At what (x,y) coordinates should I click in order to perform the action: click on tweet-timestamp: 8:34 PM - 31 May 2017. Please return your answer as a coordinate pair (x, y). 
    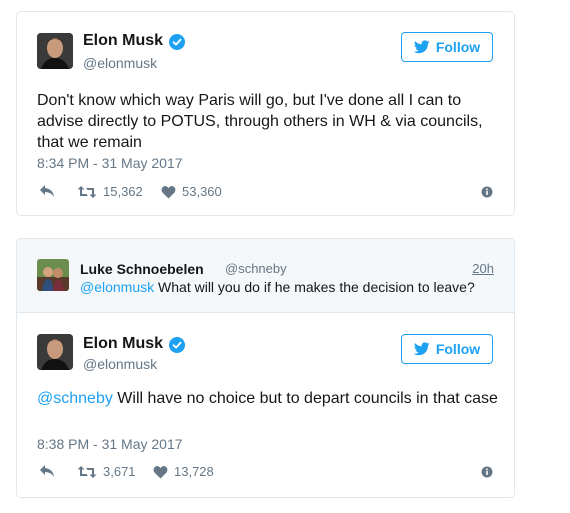
    Looking at the image, I should click on (110, 163).